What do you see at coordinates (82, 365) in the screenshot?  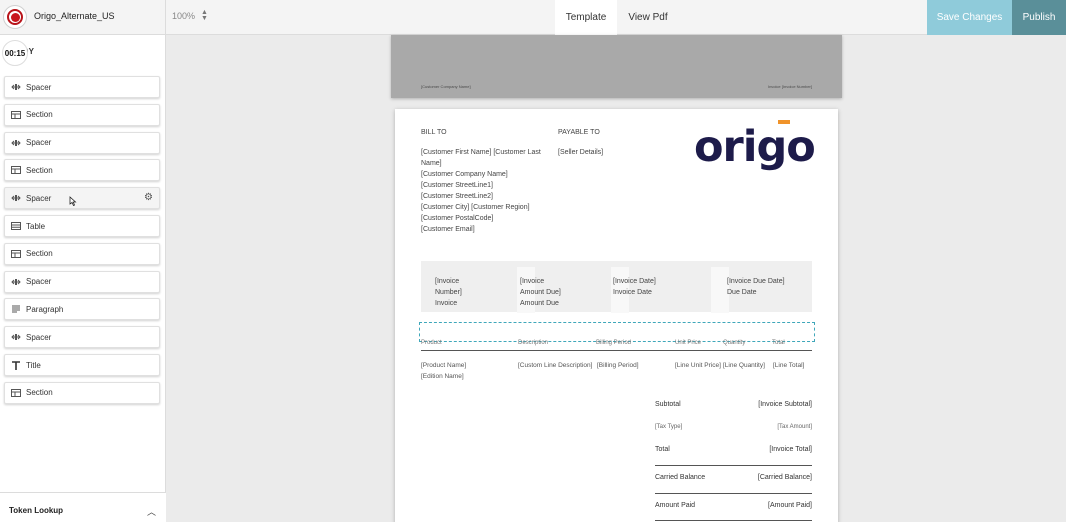 I see `sidebar-block-title: Title` at bounding box center [82, 365].